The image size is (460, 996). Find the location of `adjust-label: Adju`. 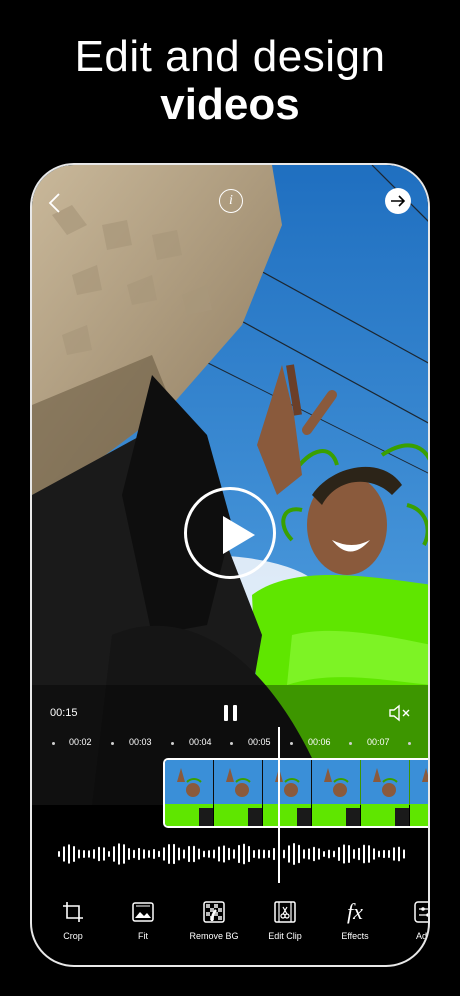

adjust-label: Adju is located at coordinates (422, 936).